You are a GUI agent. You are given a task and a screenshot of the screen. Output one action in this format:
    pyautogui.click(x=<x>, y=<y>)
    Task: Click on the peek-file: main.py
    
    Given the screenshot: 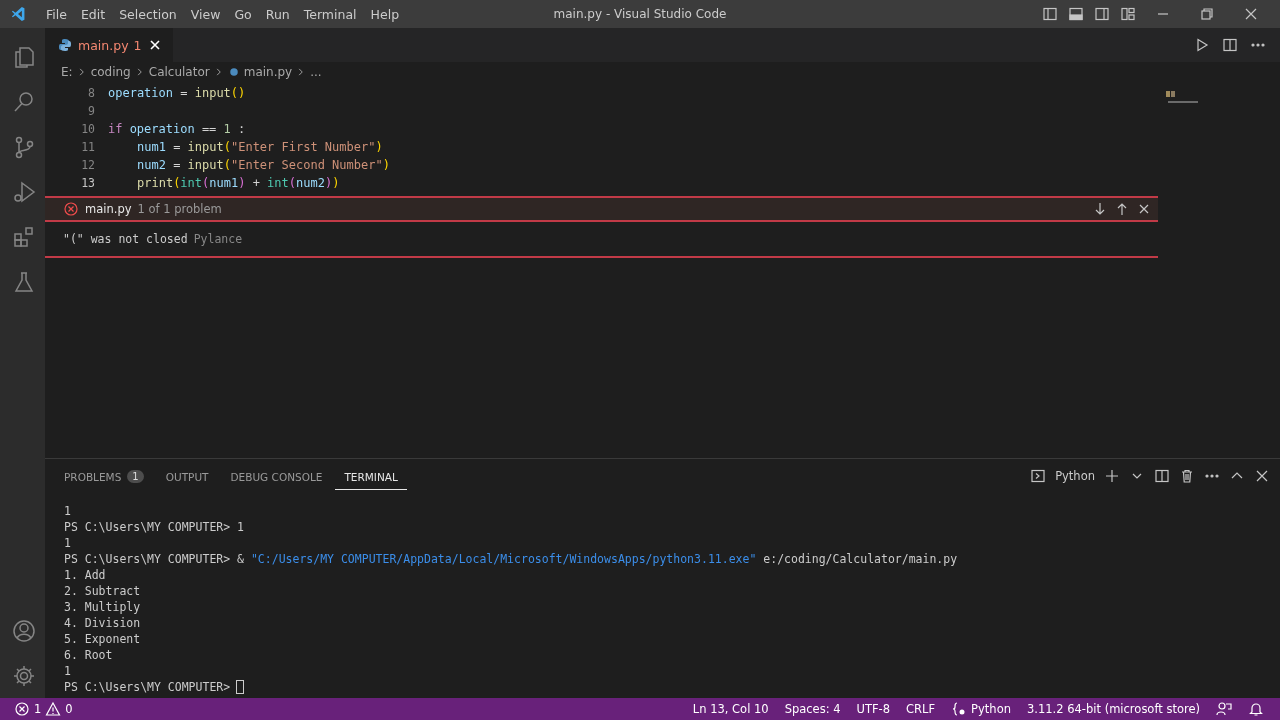 What is the action you would take?
    pyautogui.click(x=108, y=209)
    